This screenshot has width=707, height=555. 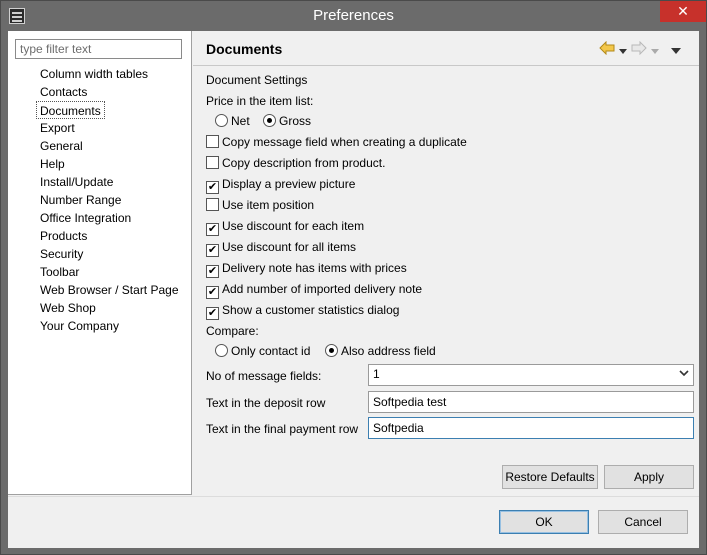 What do you see at coordinates (683, 11) in the screenshot?
I see `close-button: ✕` at bounding box center [683, 11].